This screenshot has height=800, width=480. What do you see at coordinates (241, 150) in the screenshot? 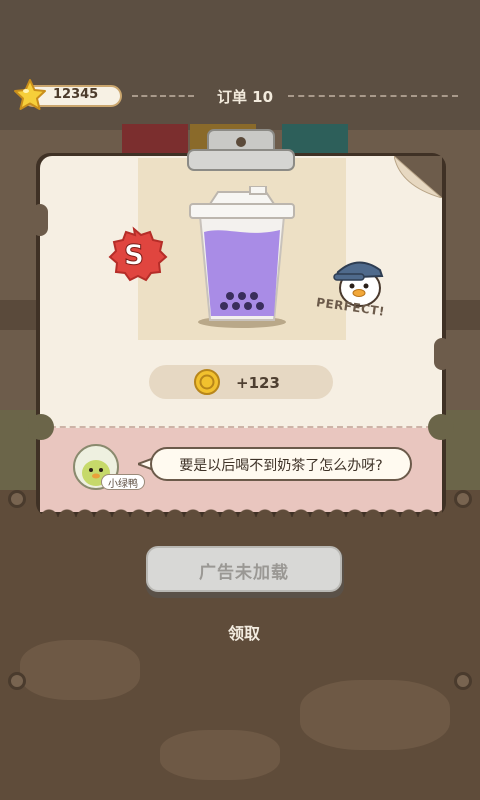
I see `clipboard-clip-icon` at bounding box center [241, 150].